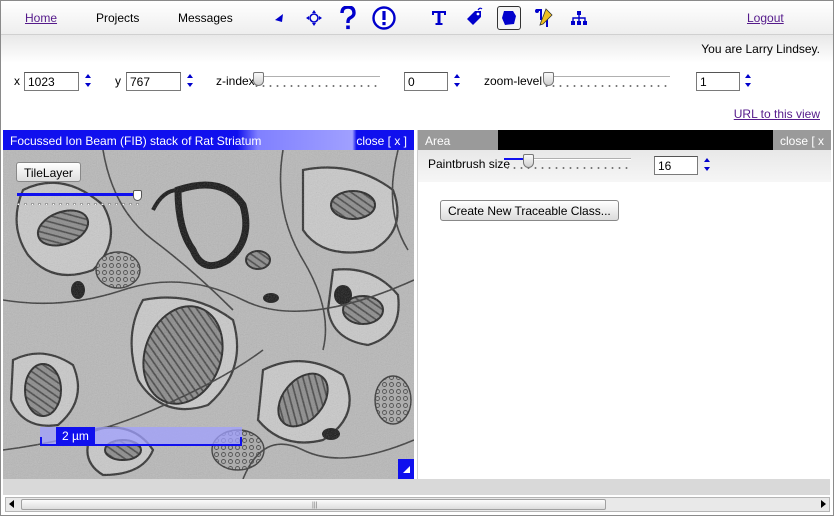 This screenshot has width=834, height=516. Describe the element at coordinates (153, 81) in the screenshot. I see `y-coordinate-input` at that location.